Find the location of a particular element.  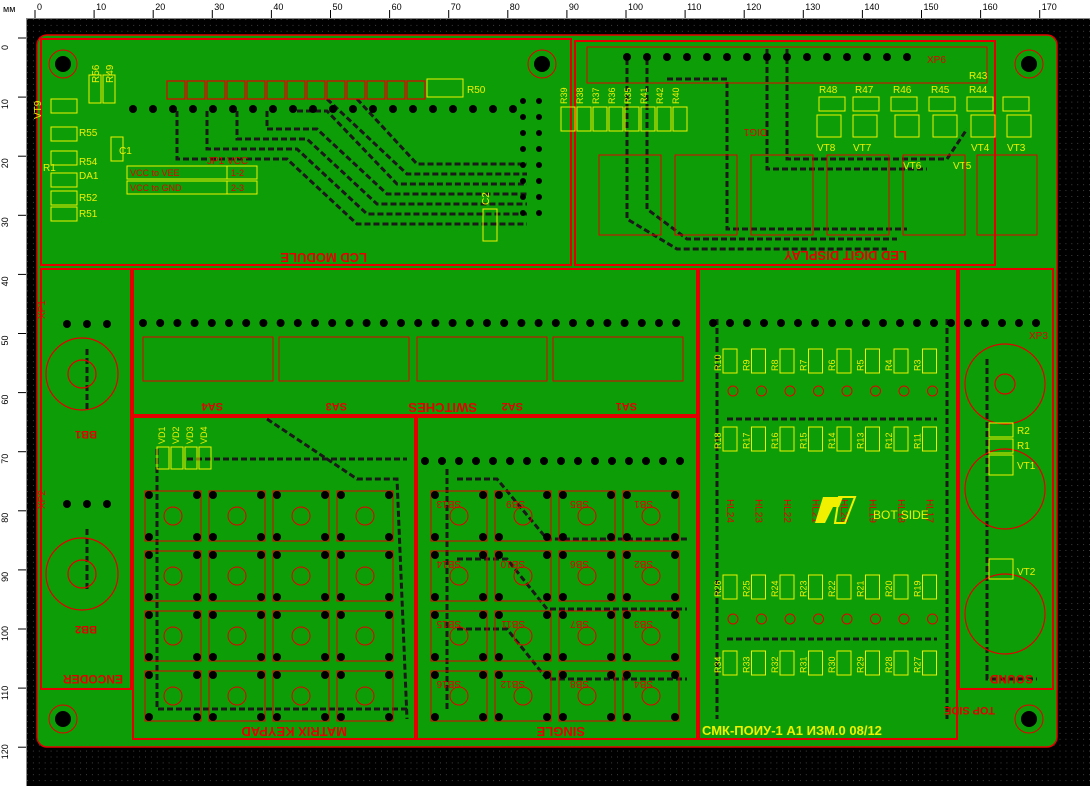

ruler-x-label: 170 is located at coordinates (1049, 7).